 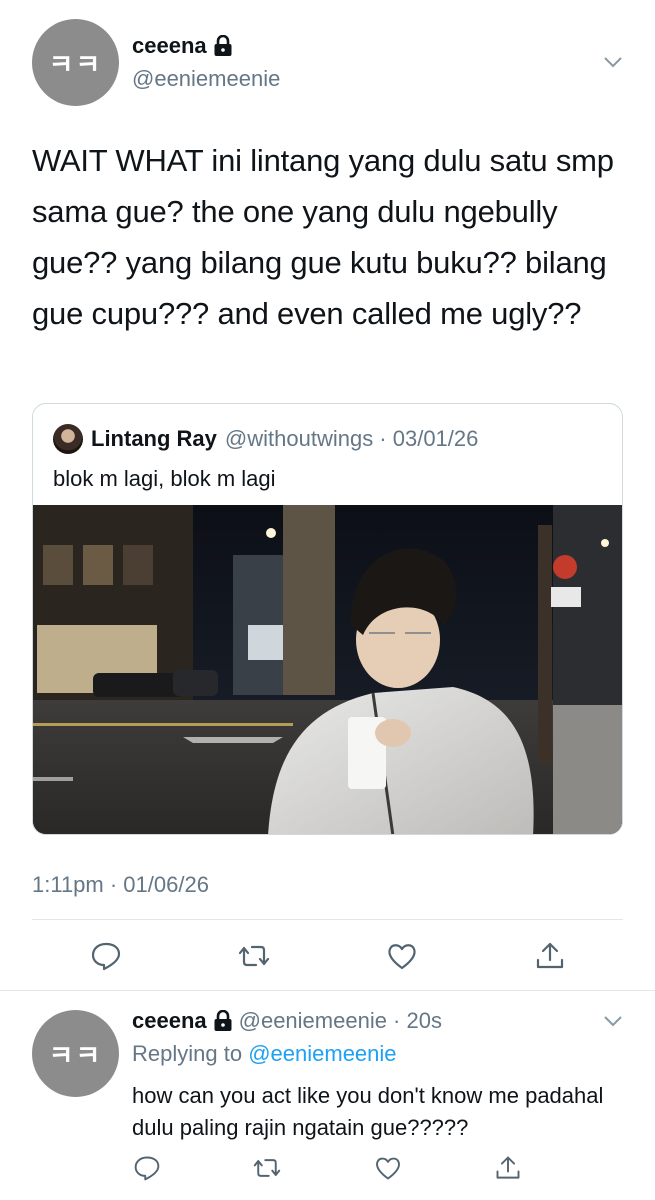 What do you see at coordinates (68, 439) in the screenshot?
I see `quoted-author-avatar` at bounding box center [68, 439].